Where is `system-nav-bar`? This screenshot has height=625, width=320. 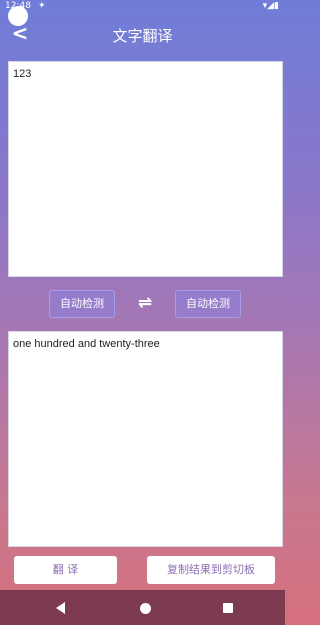 system-nav-bar is located at coordinates (142, 607).